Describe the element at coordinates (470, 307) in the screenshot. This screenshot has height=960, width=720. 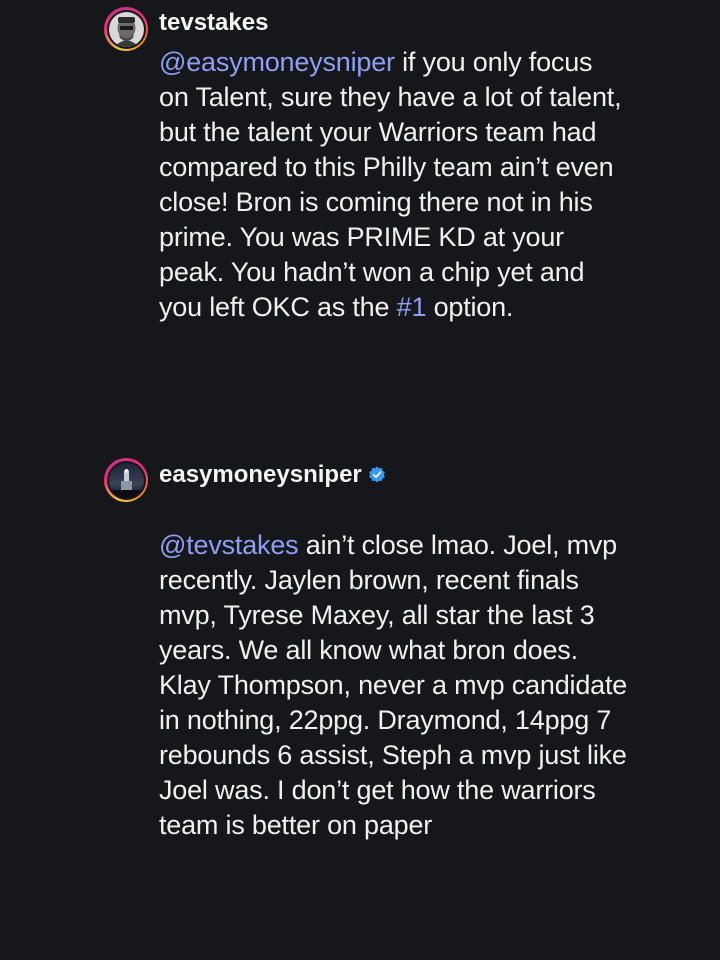
I see `comment-body-part: option.` at that location.